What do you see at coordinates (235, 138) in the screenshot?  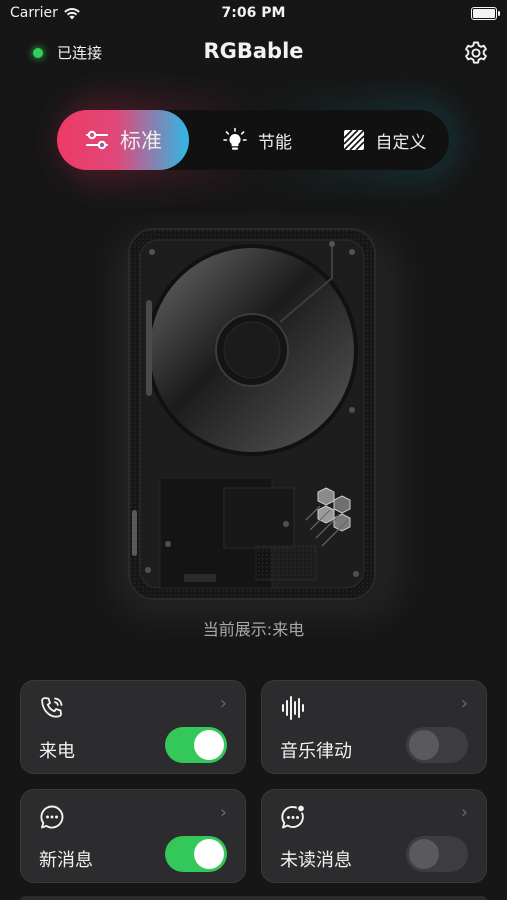 I see `bulb-icon` at bounding box center [235, 138].